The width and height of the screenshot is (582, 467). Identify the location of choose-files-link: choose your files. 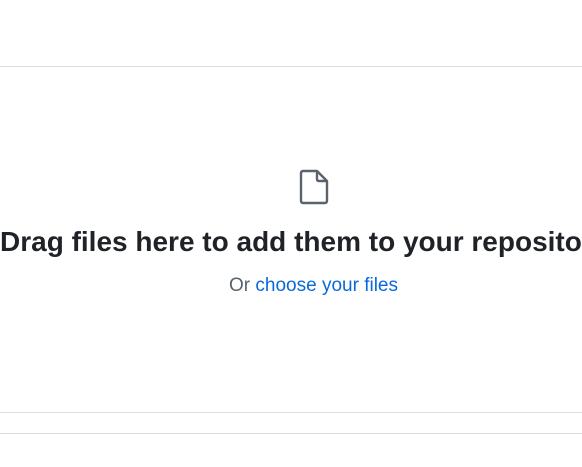
(326, 285).